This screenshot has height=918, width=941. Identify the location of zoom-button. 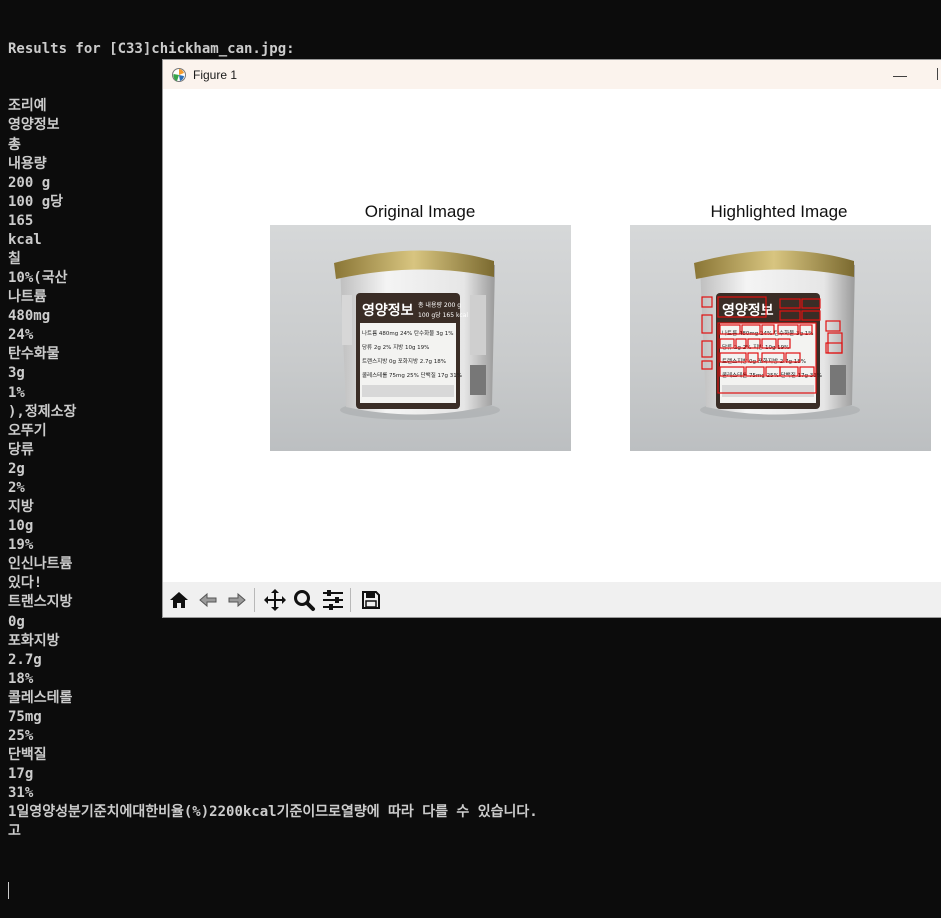
(304, 600).